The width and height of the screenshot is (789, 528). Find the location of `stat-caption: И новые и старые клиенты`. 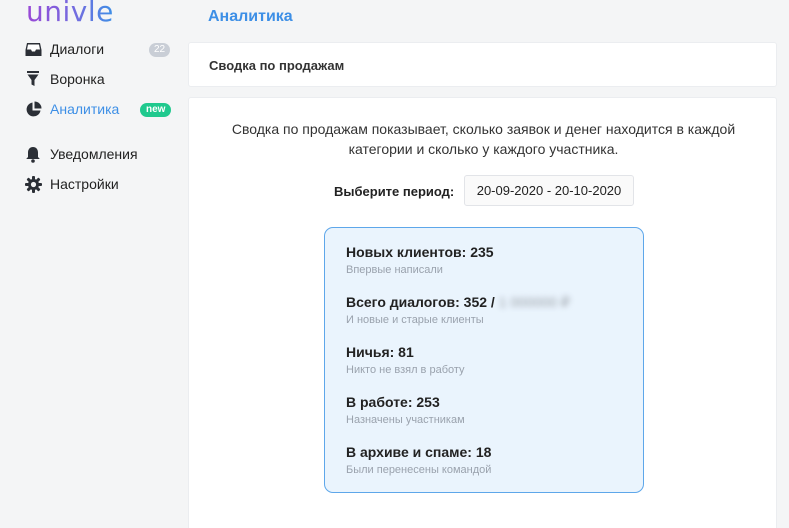

stat-caption: И новые и старые клиенты is located at coordinates (415, 320).